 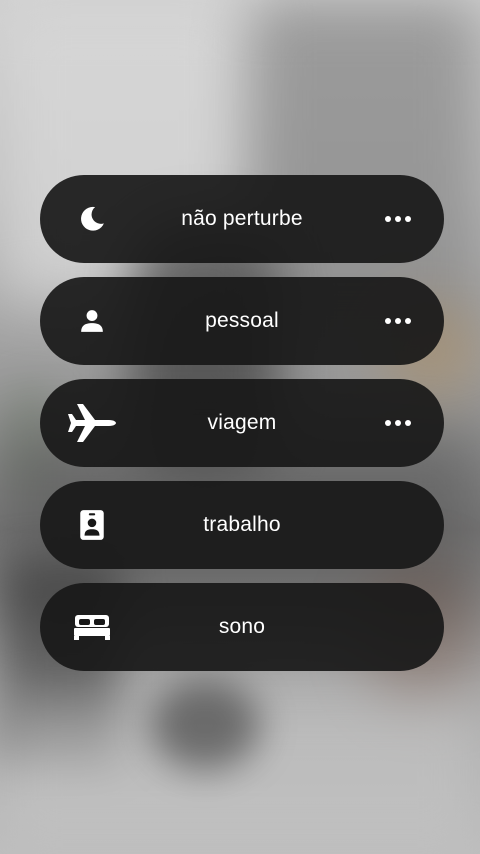 I want to click on mode-travel: viagem, so click(x=242, y=423).